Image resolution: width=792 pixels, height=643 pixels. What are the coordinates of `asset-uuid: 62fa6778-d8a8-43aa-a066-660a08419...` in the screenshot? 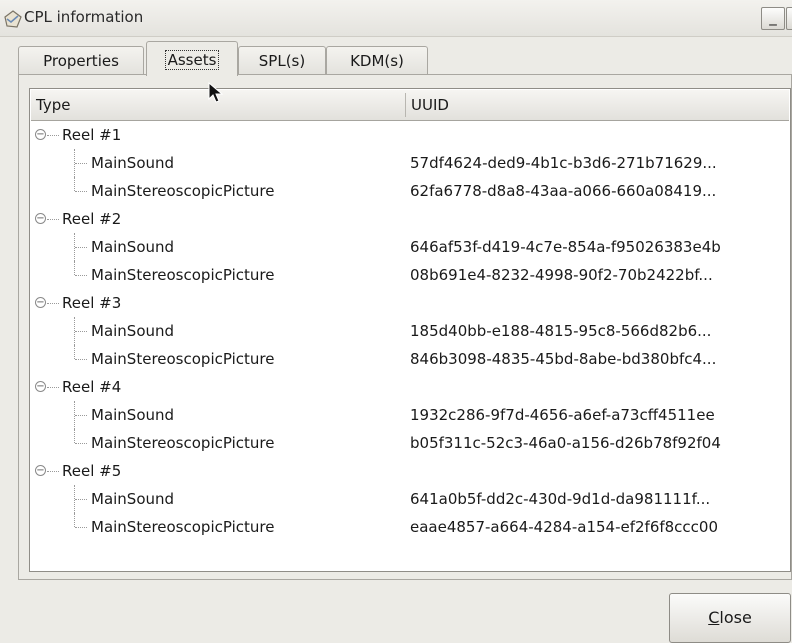 It's located at (563, 191).